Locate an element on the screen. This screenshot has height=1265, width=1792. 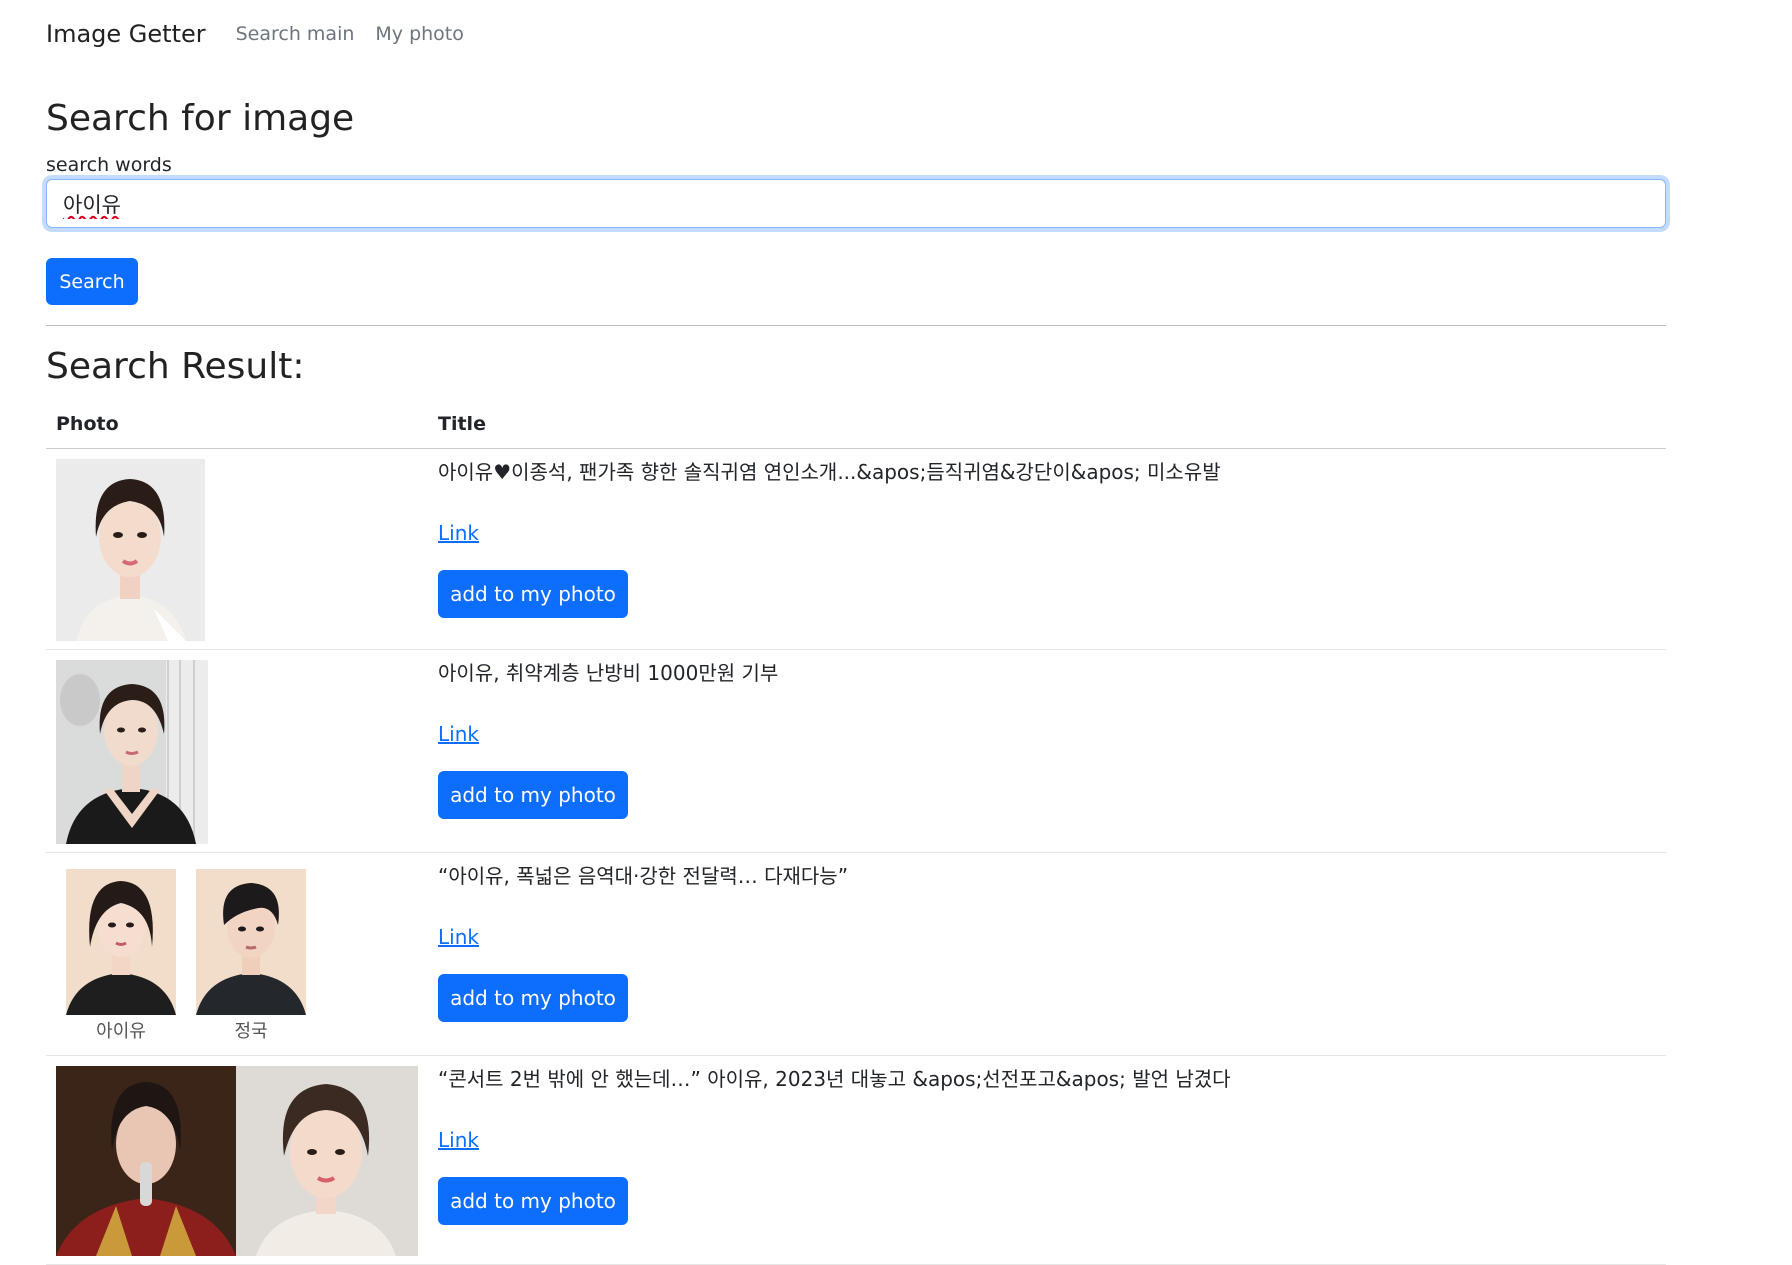
nav-search-main: Search main is located at coordinates (295, 34).